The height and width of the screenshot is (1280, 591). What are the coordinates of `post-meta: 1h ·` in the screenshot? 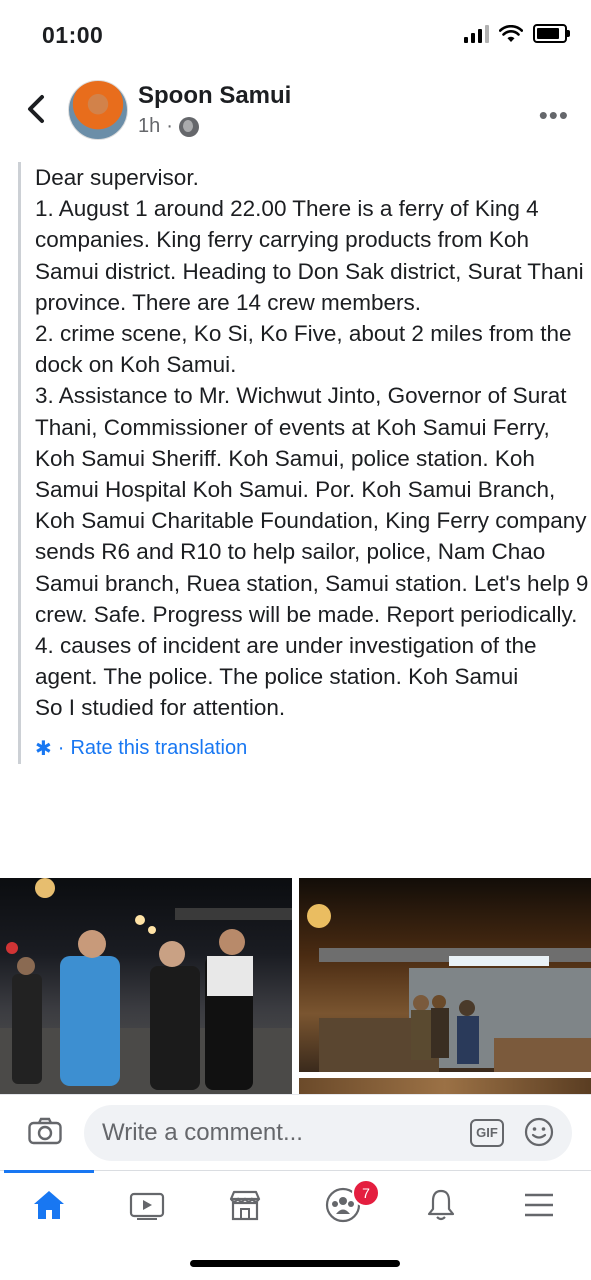 It's located at (168, 126).